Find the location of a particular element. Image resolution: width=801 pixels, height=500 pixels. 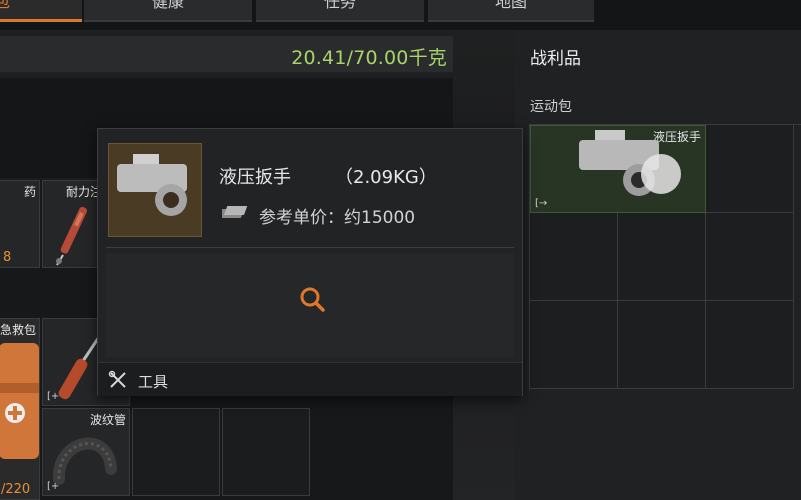

tooltip-item-thumbnail is located at coordinates (155, 190).